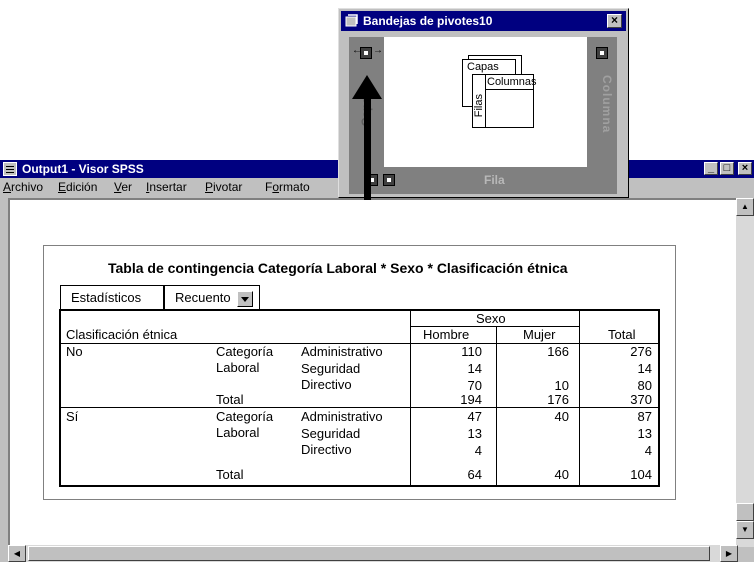 The width and height of the screenshot is (754, 562). Describe the element at coordinates (471, 399) in the screenshot. I see `table-cell: 194` at that location.